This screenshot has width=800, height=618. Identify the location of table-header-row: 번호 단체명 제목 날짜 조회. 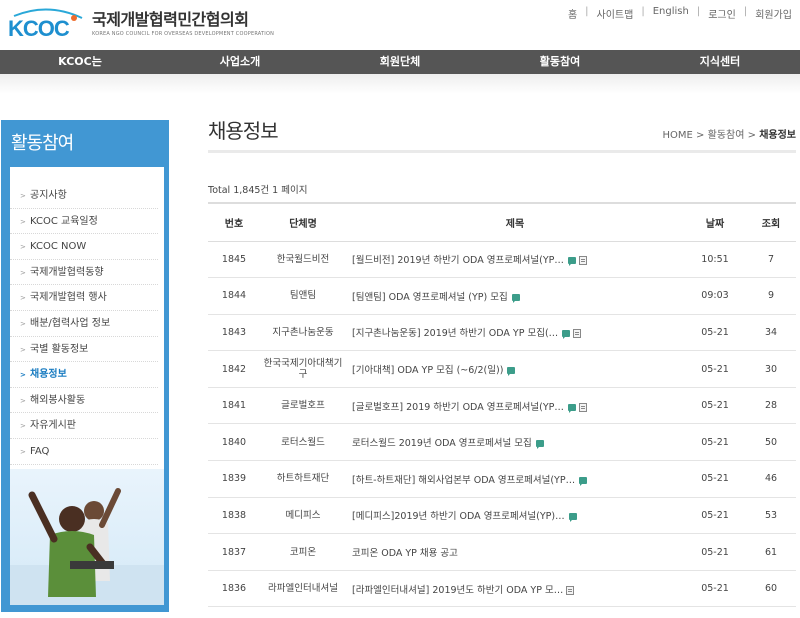
(502, 222).